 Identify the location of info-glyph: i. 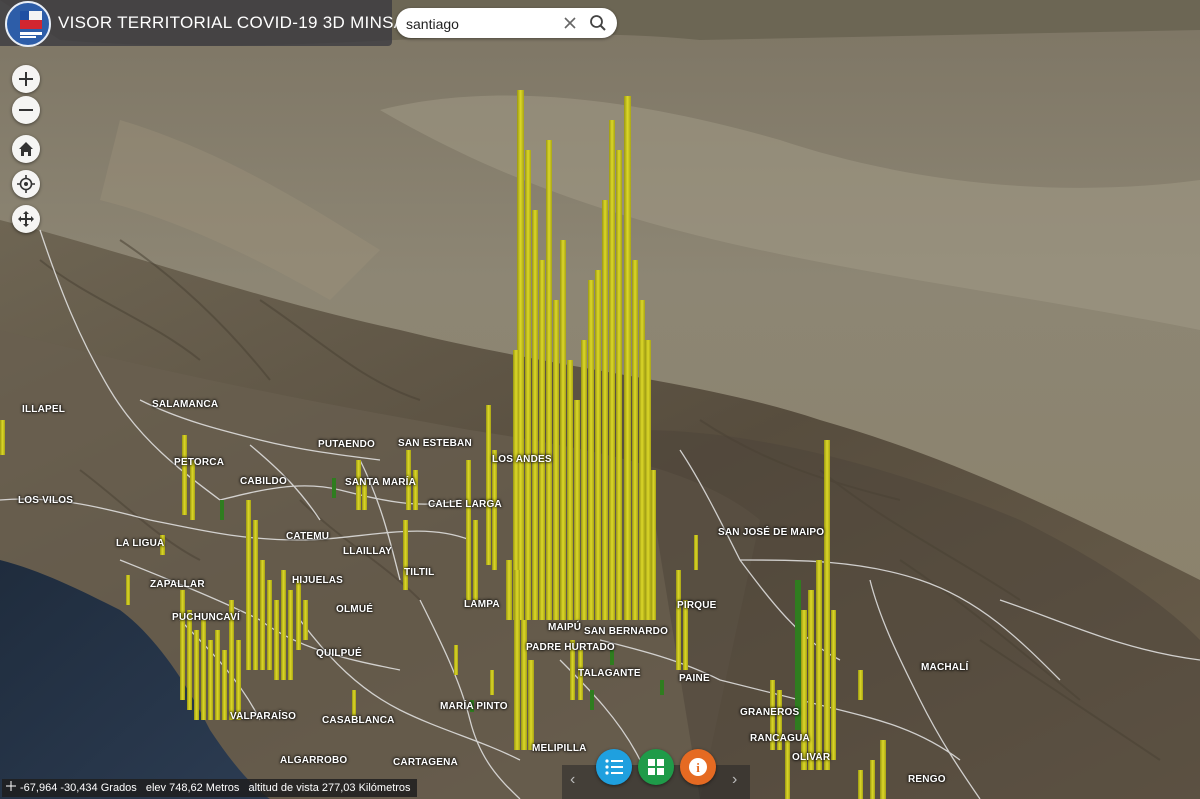
(698, 767).